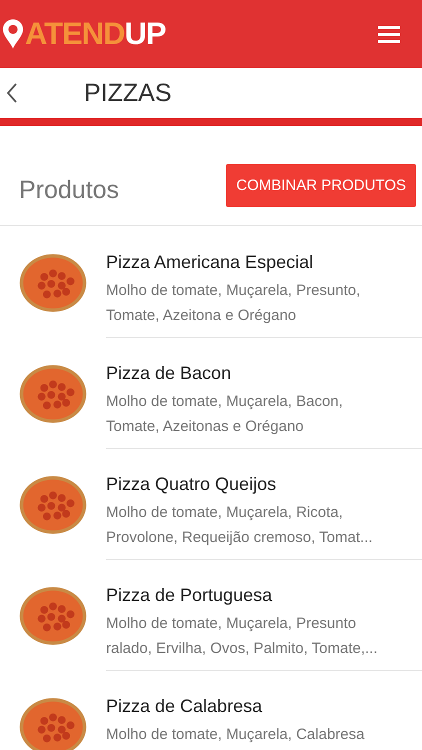  Describe the element at coordinates (236, 735) in the screenshot. I see `product-description: Molho de tomate, Muçarela, Calabresa` at that location.